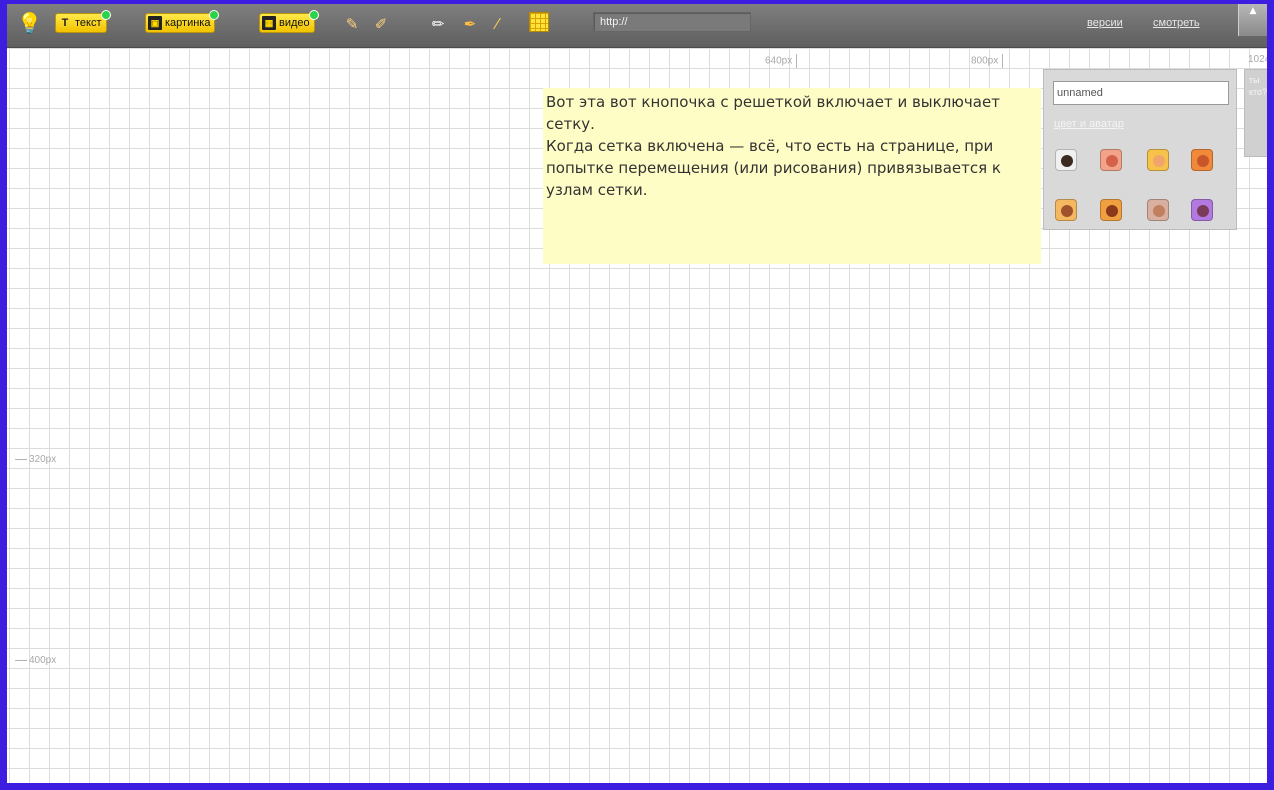  I want to click on ruler-x-800: 800px, so click(987, 61).